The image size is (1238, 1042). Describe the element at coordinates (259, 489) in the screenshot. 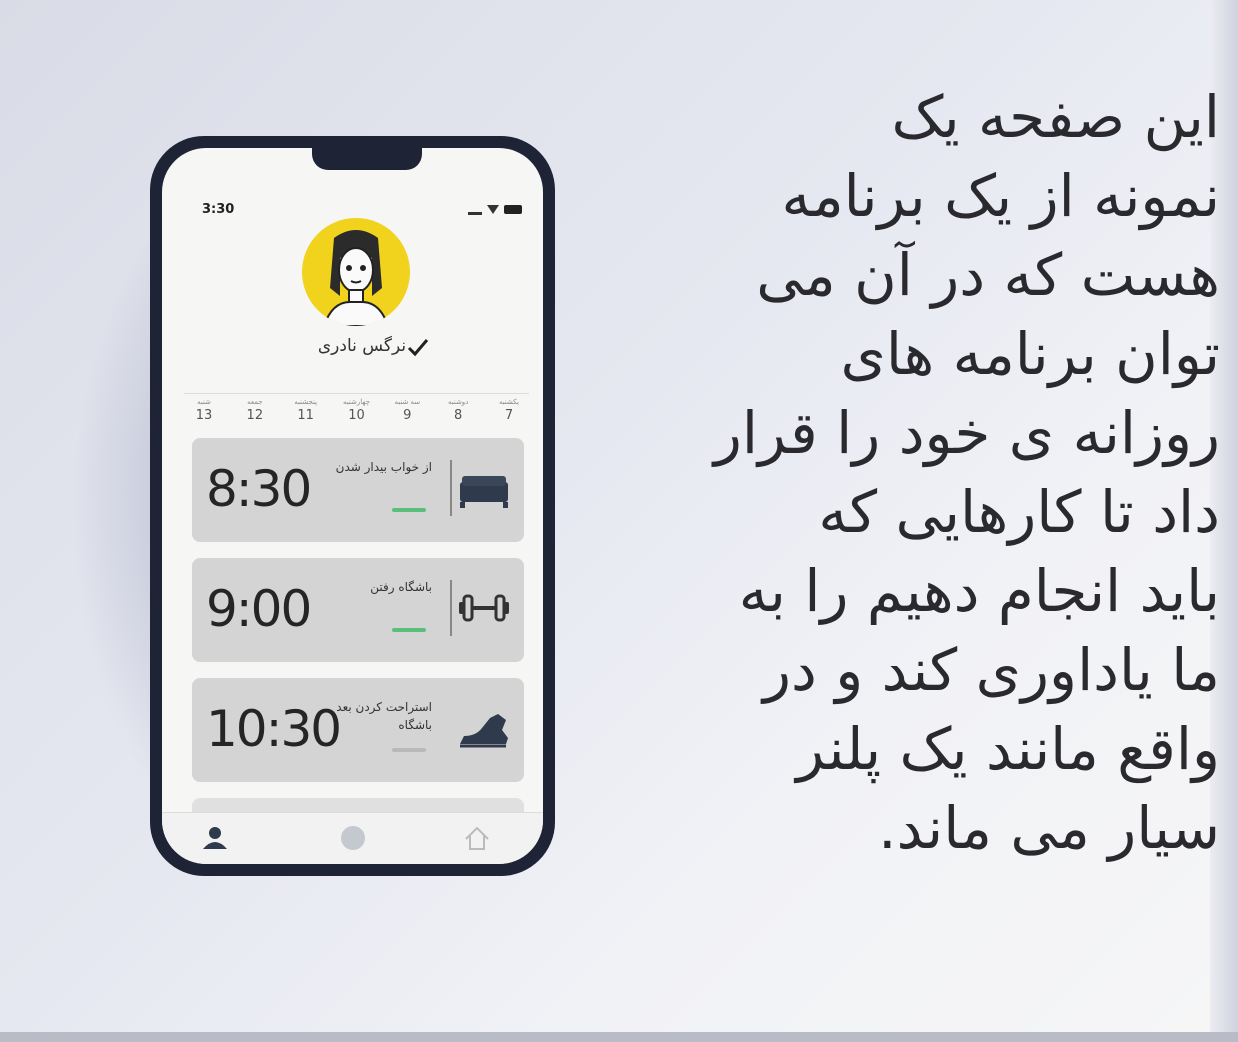

I see `card-time: 8:30` at that location.